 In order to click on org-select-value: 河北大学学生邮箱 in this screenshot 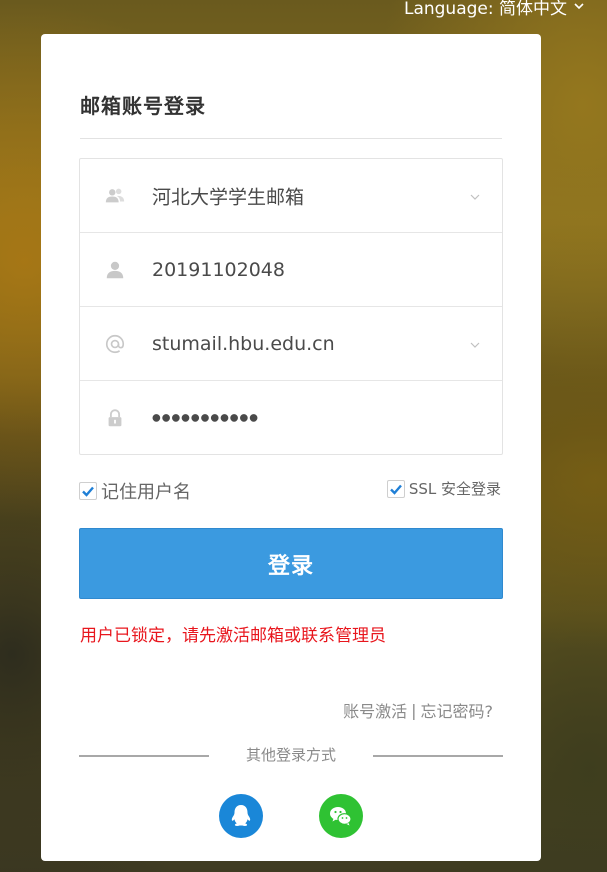, I will do `click(228, 197)`.